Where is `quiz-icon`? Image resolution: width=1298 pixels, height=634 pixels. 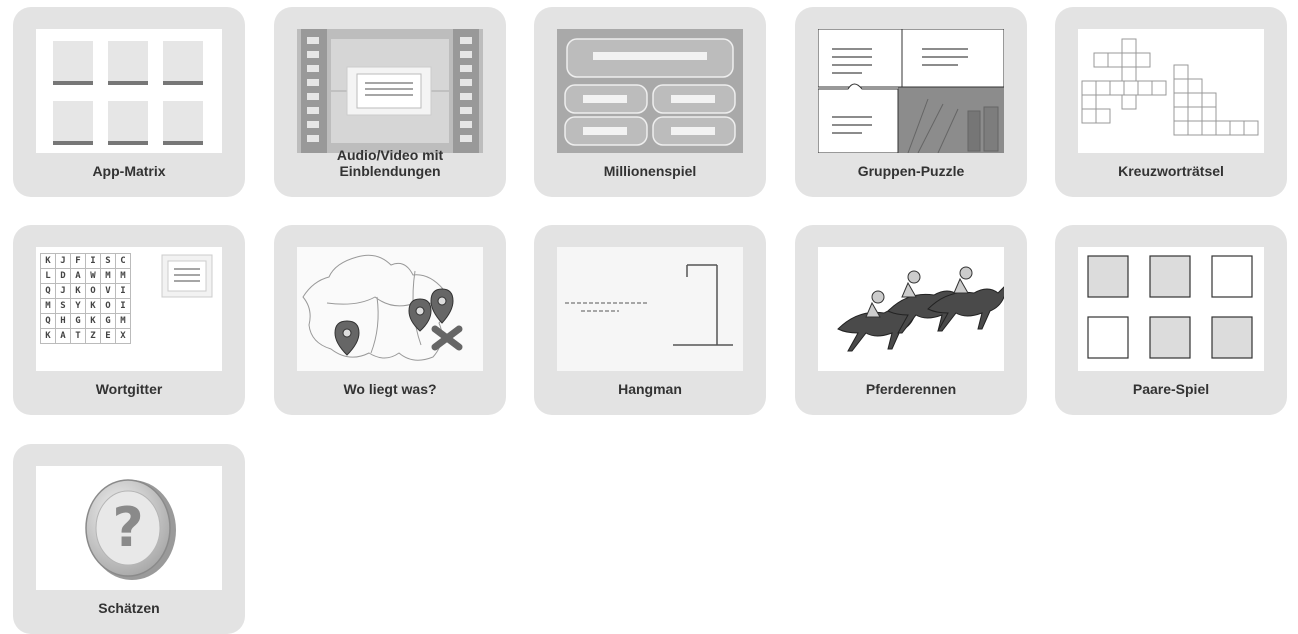 quiz-icon is located at coordinates (650, 91).